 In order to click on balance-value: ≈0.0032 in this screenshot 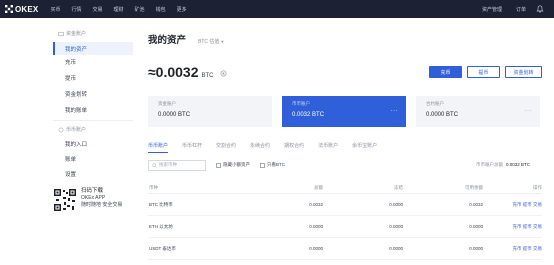, I will do `click(173, 72)`.